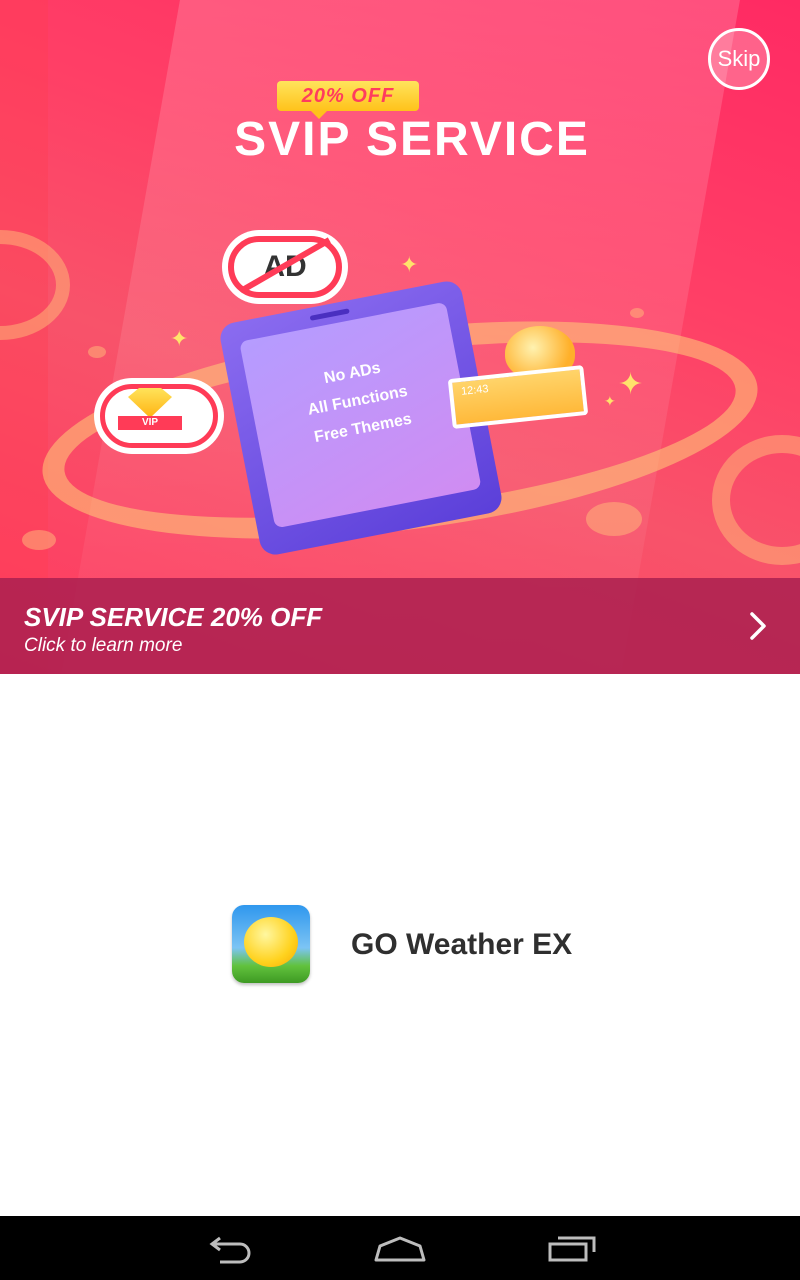  What do you see at coordinates (400, 626) in the screenshot?
I see `banner-caption: SVIP SERVICE 20% OFF Click to learn more` at bounding box center [400, 626].